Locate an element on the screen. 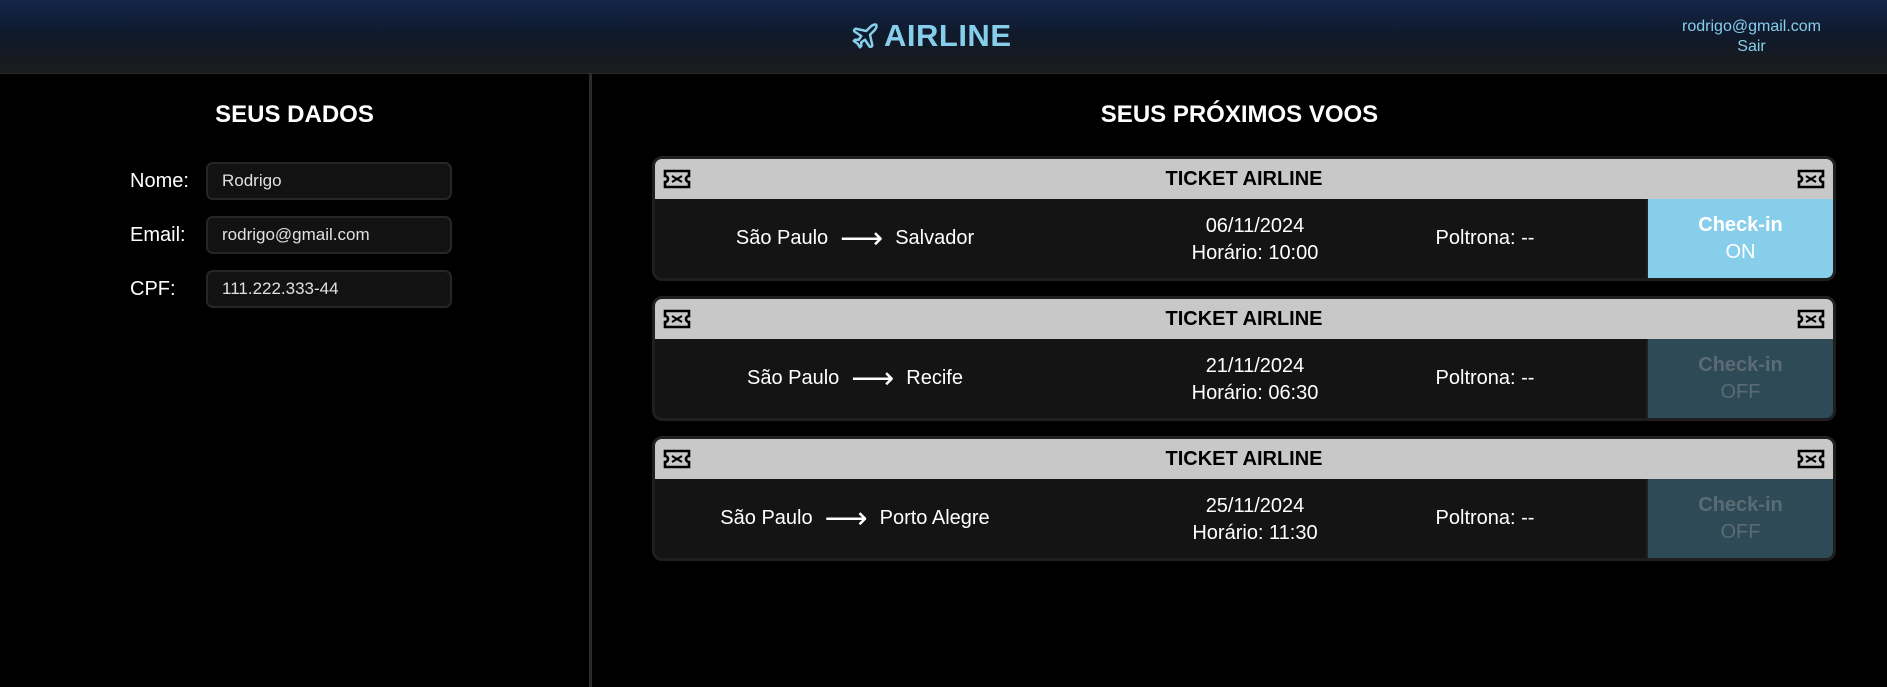  flights-title: SEUS PRÓXIMOS VOOS is located at coordinates (1239, 114).